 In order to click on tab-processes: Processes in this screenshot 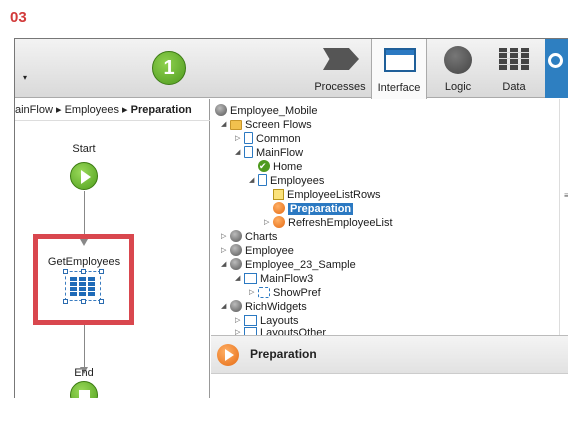, I will do `click(340, 68)`.